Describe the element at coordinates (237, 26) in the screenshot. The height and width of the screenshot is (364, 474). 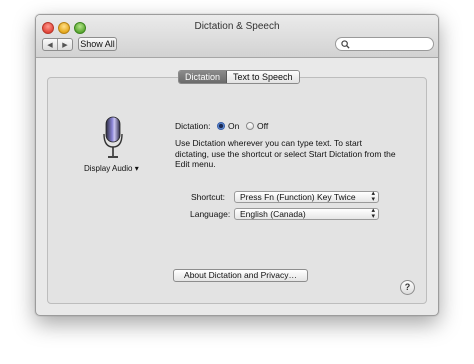
I see `window-title: Dictation & Speech` at that location.